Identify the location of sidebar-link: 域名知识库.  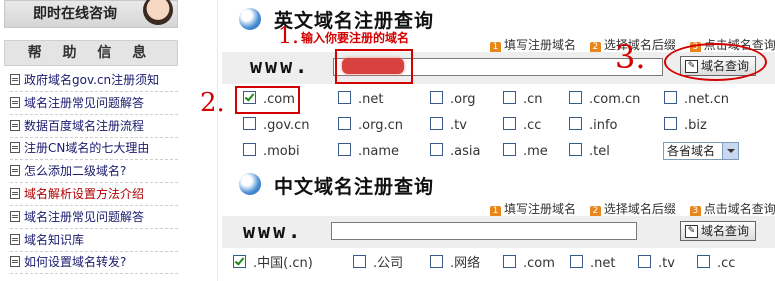
(94, 240).